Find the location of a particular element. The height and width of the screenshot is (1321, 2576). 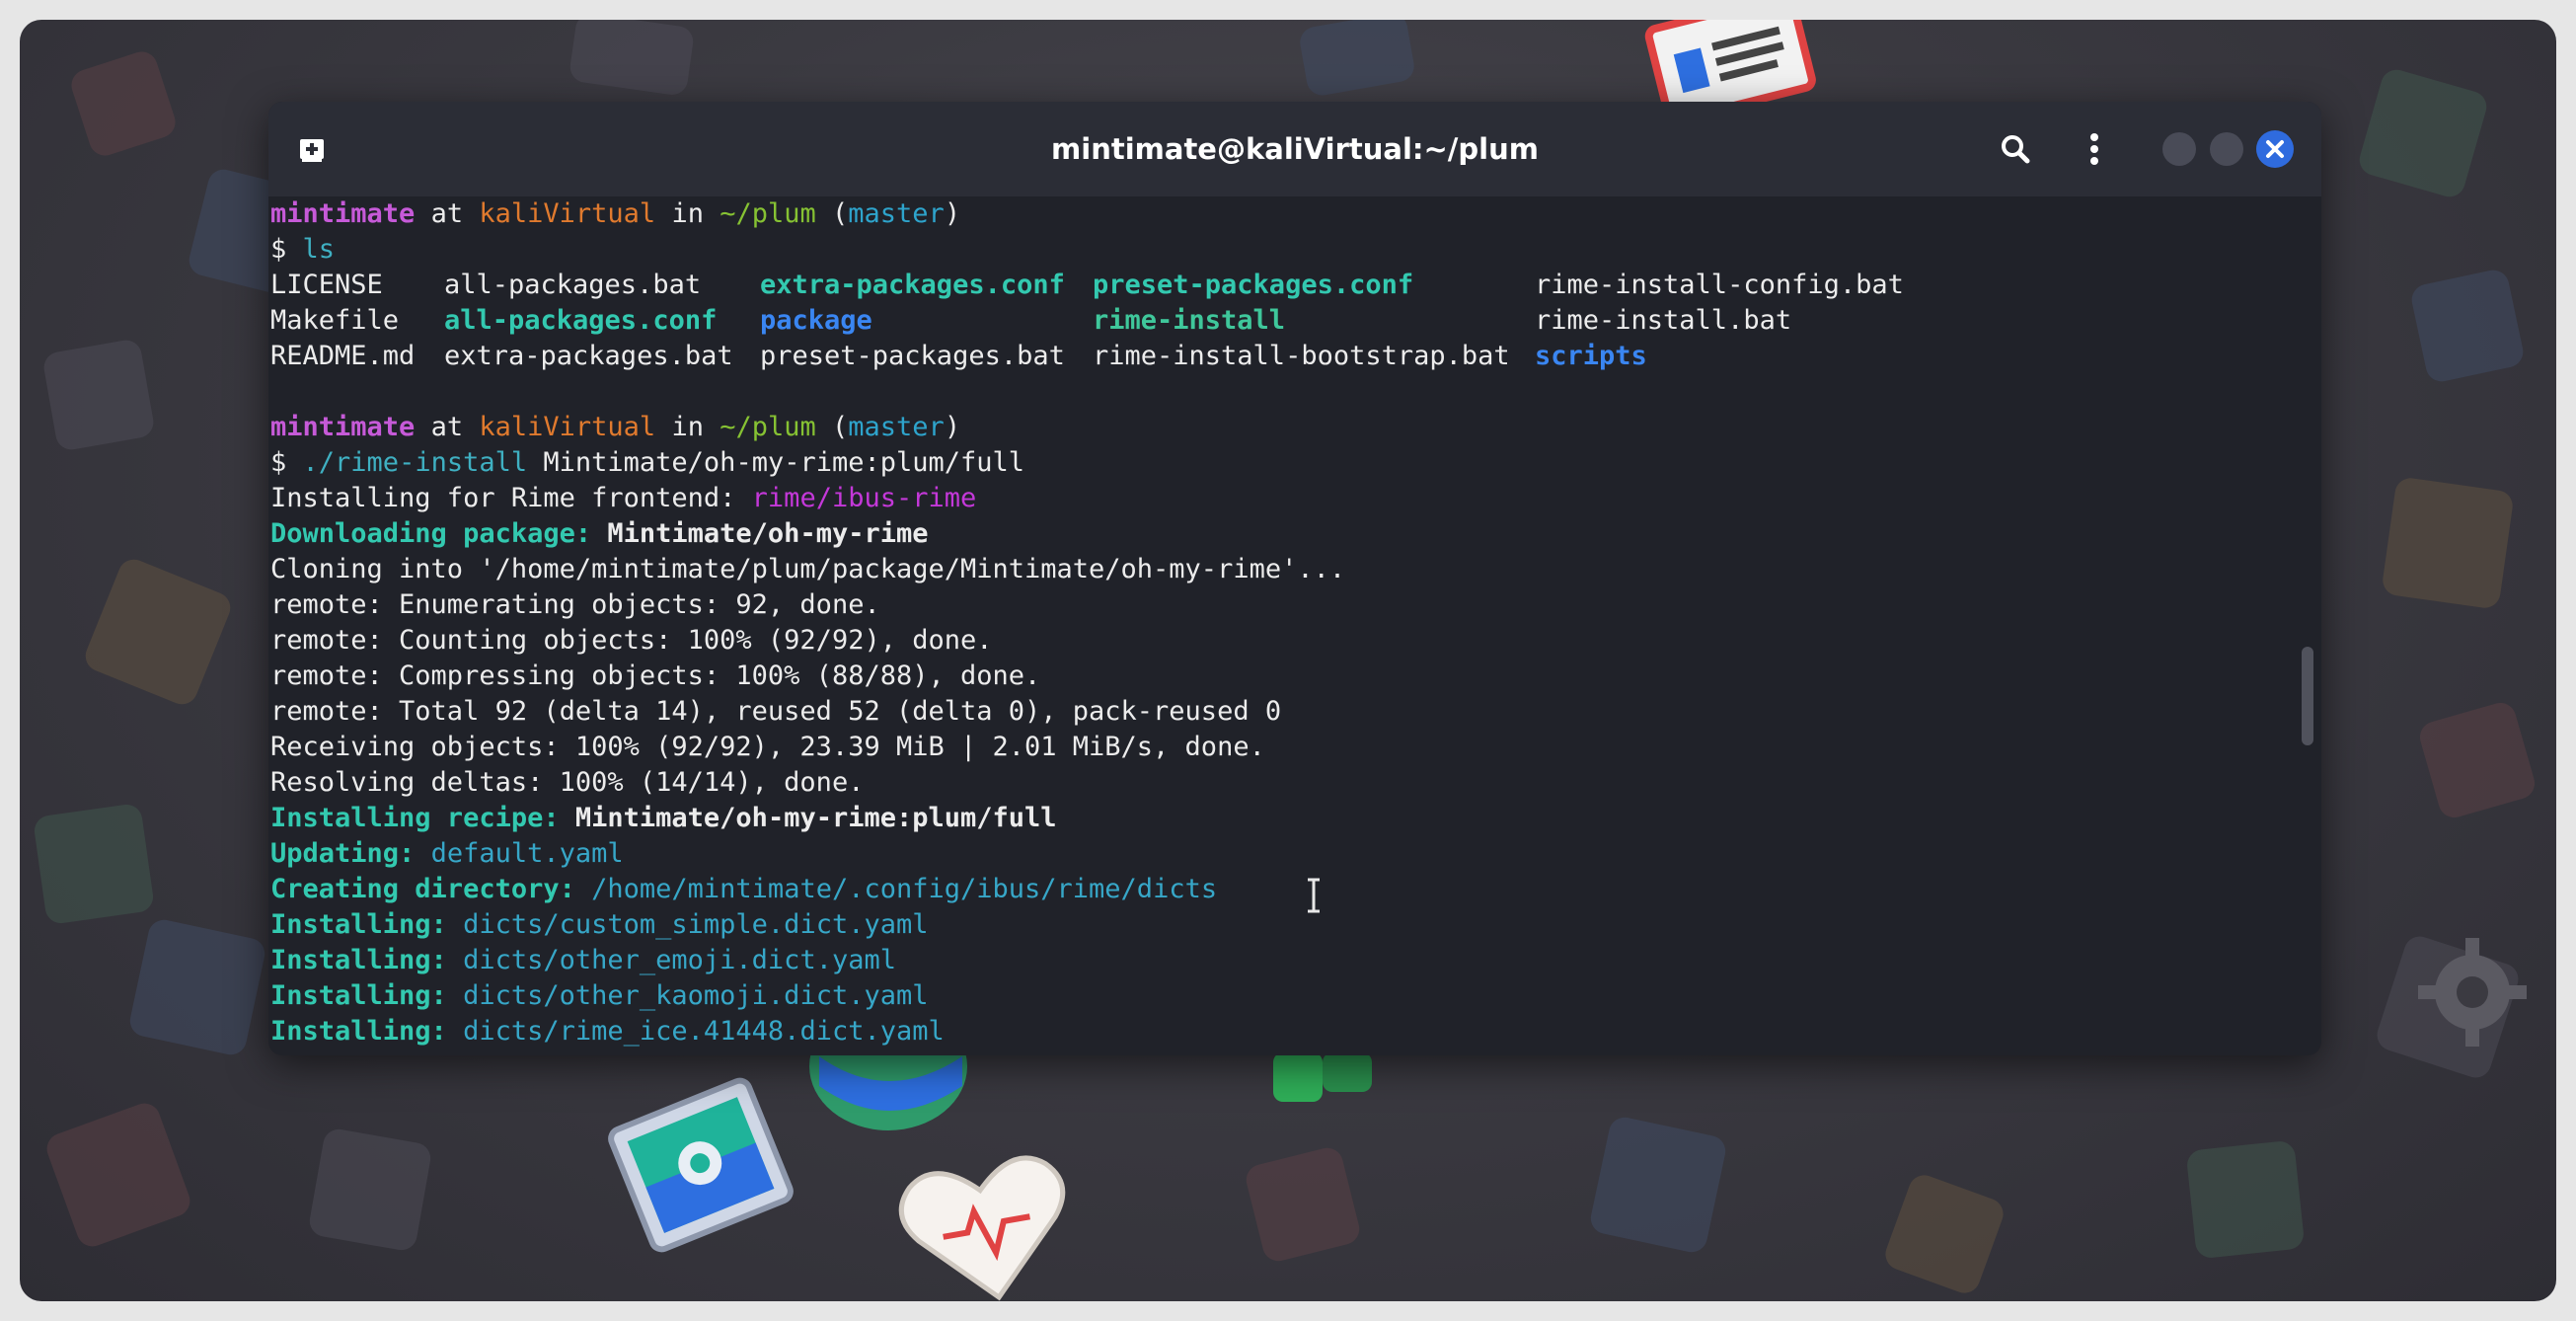

ls-entry-file: README.md is located at coordinates (343, 356).